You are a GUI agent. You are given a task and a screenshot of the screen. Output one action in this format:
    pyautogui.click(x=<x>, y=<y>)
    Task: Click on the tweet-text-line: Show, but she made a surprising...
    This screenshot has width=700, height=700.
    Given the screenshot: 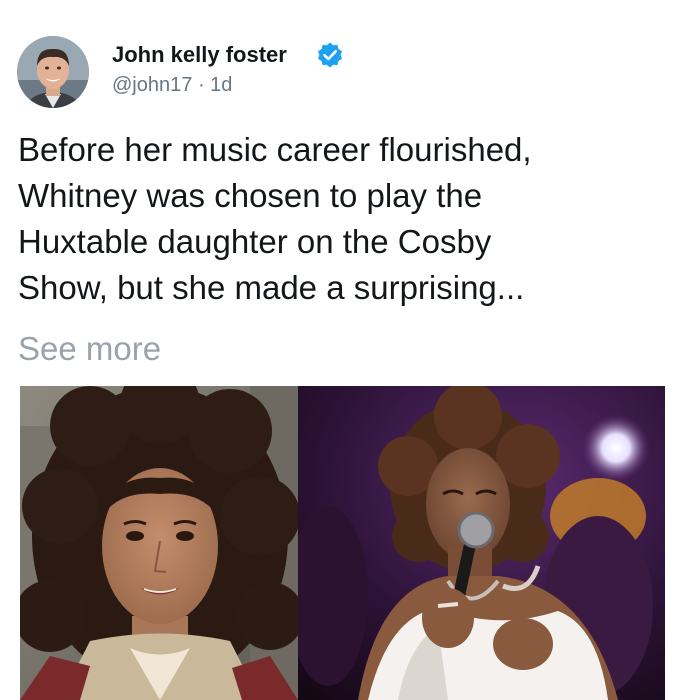 What is the action you would take?
    pyautogui.click(x=271, y=287)
    